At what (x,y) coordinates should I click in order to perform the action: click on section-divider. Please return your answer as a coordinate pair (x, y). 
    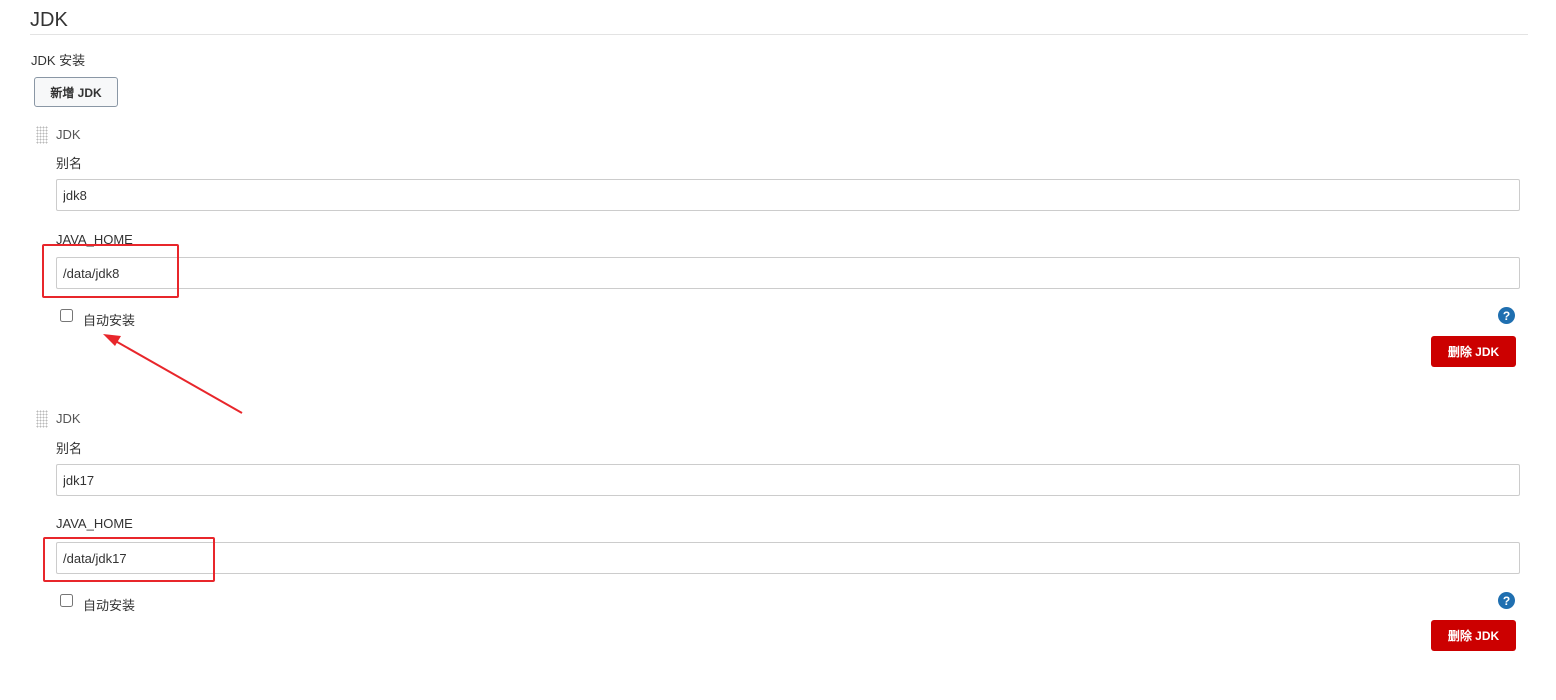
    Looking at the image, I should click on (779, 34).